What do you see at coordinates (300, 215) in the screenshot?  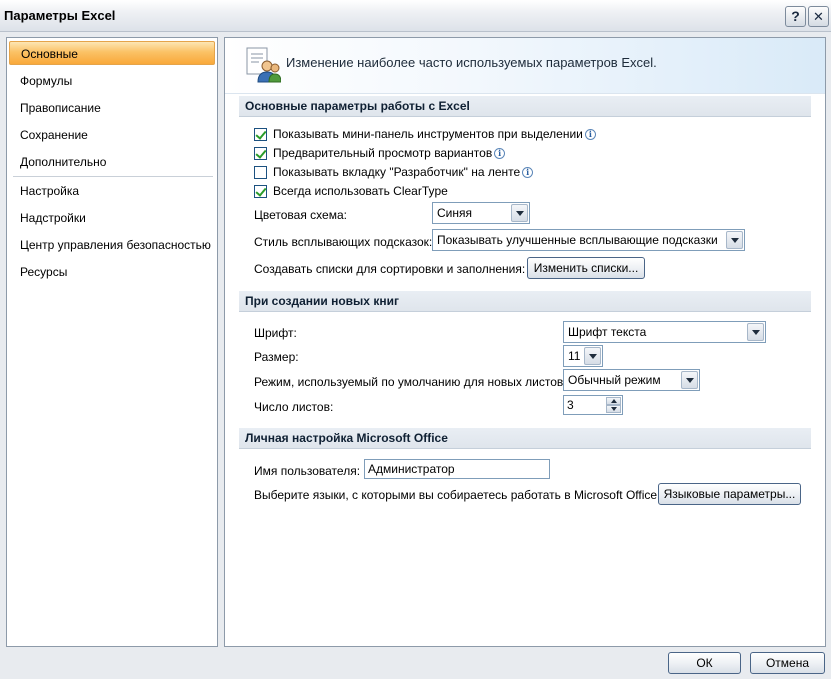 I see `color-scheme-label: Цветовая схема:` at bounding box center [300, 215].